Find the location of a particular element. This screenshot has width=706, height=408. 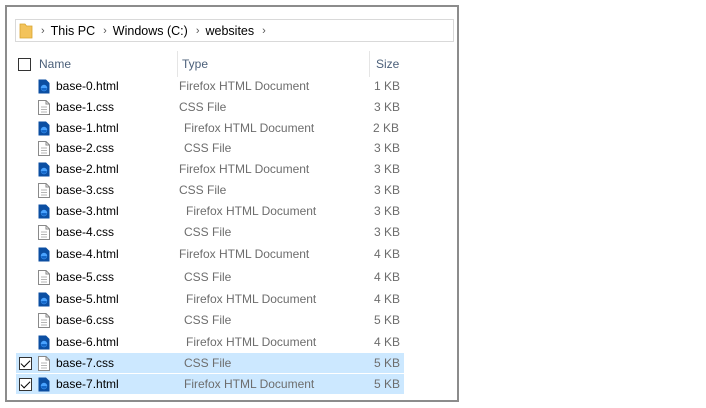

file-row: base-0.html Firefox HTML Document 1 KB is located at coordinates (210, 86).